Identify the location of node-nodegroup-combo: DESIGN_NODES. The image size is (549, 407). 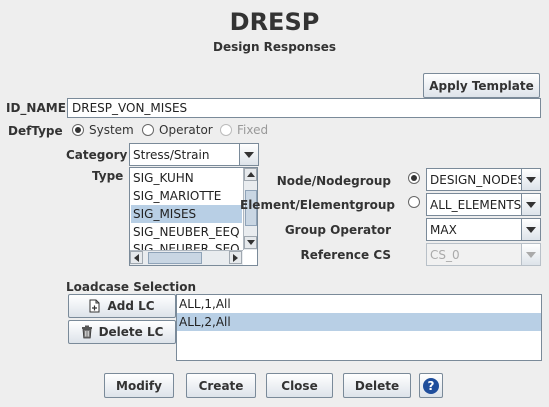
(483, 179).